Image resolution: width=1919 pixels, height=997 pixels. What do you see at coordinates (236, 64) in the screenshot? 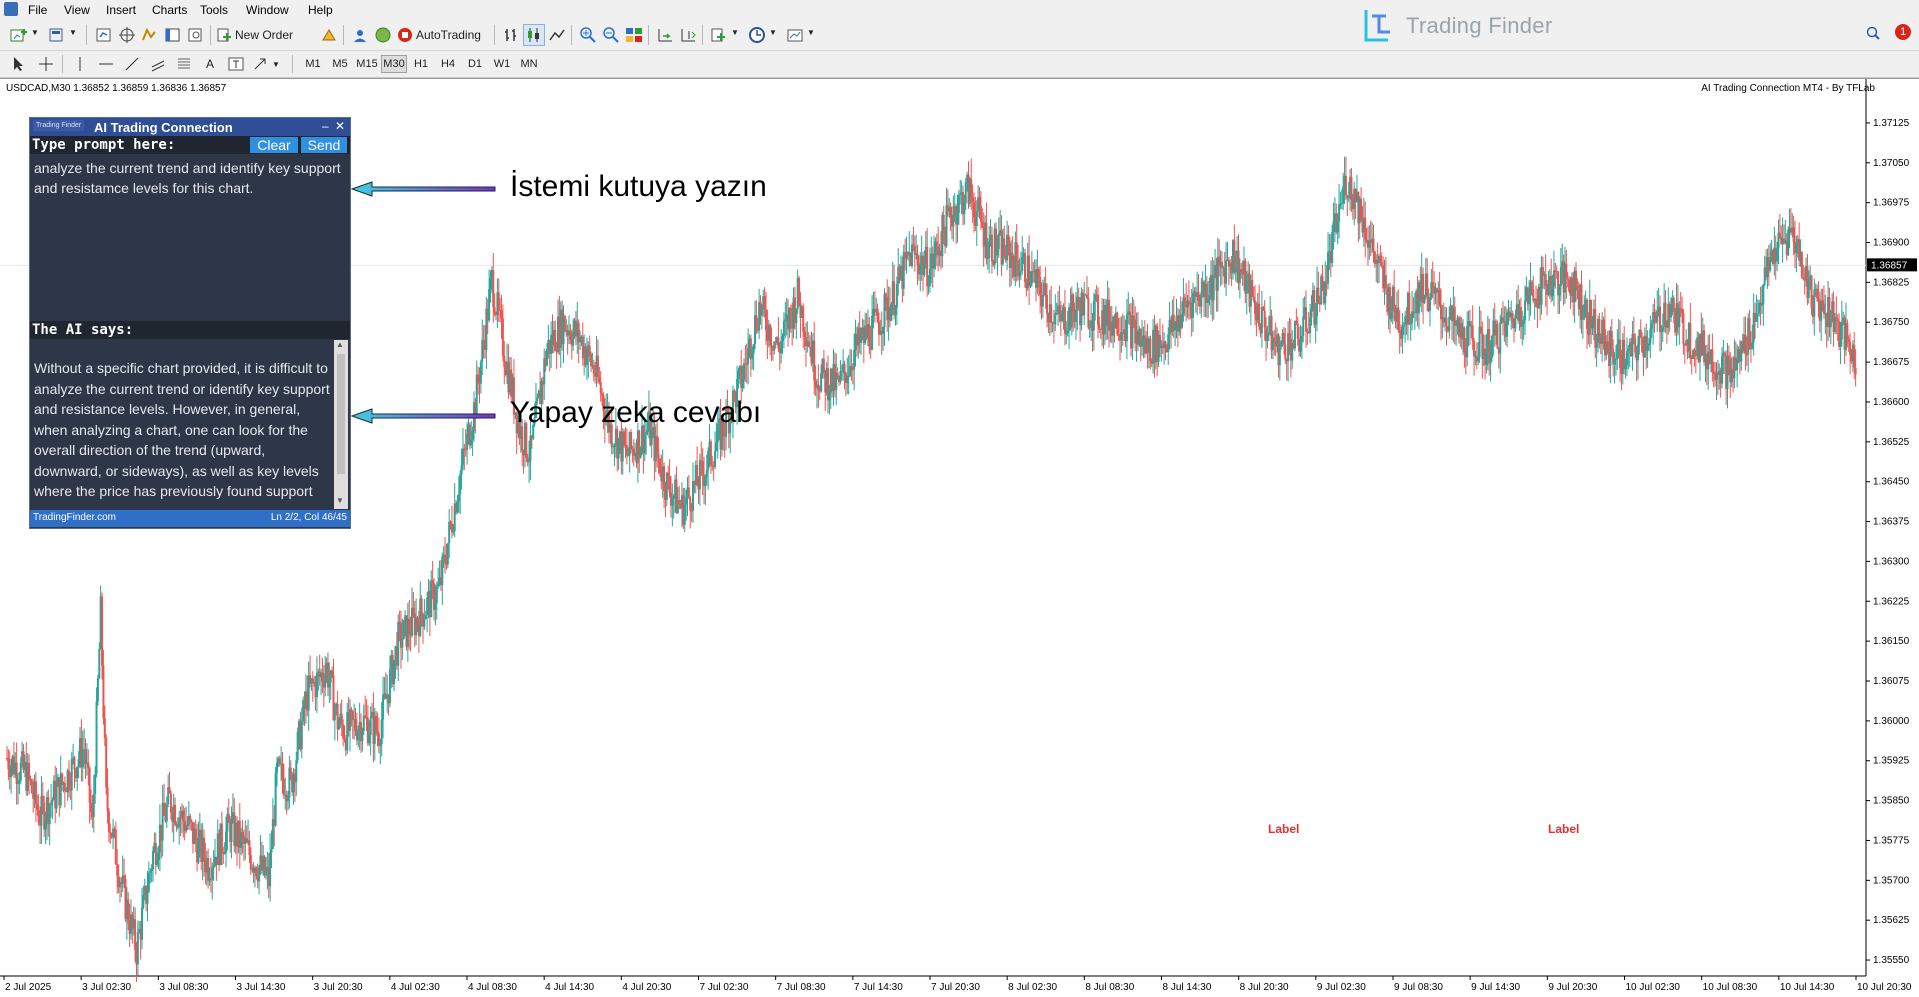
I see `text-label-icon` at bounding box center [236, 64].